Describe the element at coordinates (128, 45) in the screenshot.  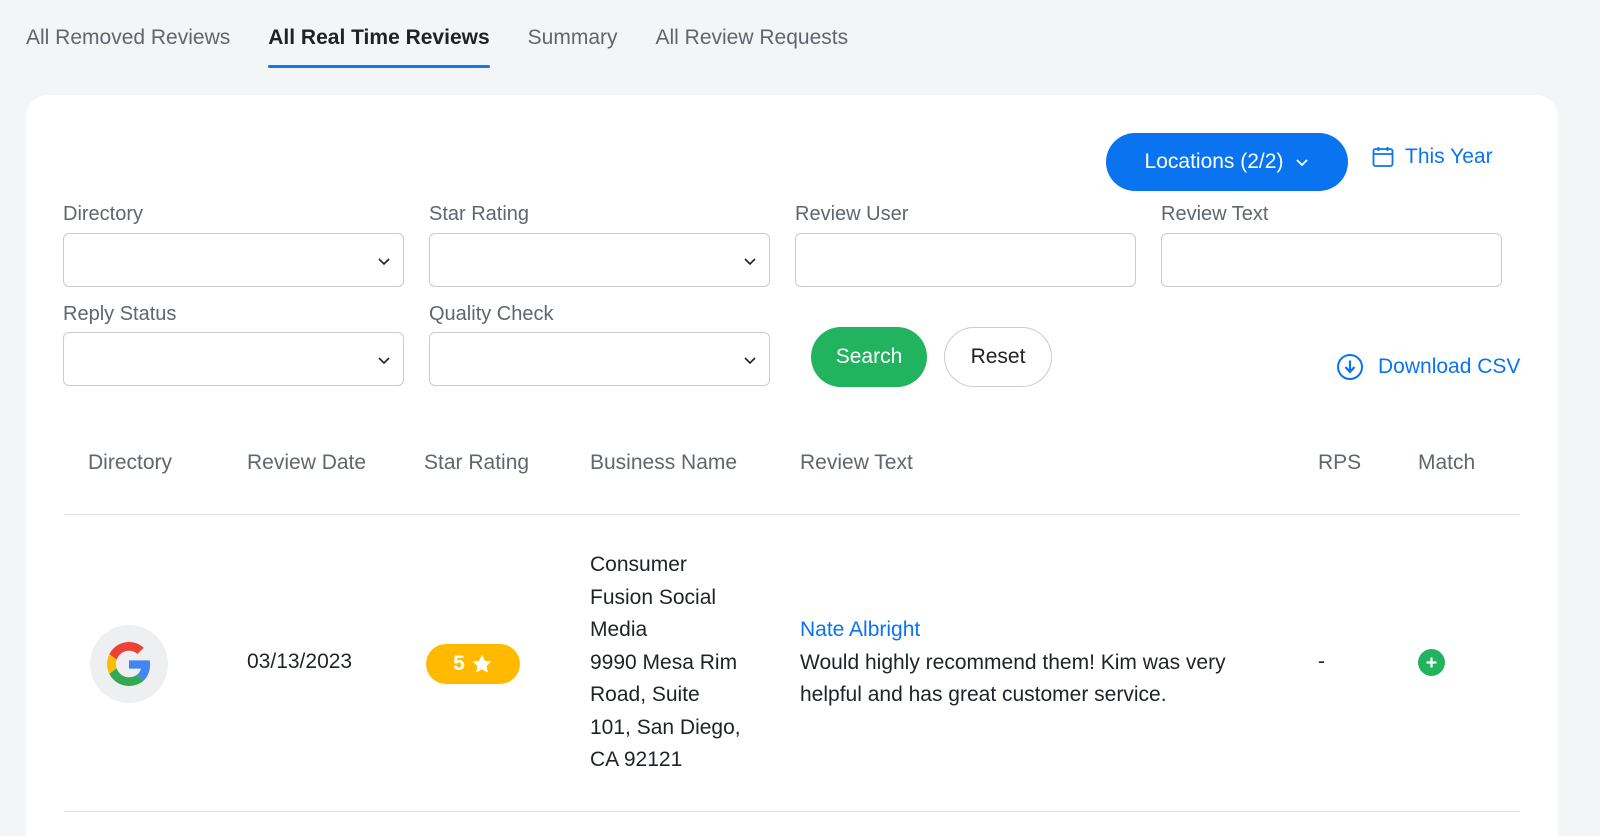
I see `tab-all-removed-reviews: All Removed Reviews` at that location.